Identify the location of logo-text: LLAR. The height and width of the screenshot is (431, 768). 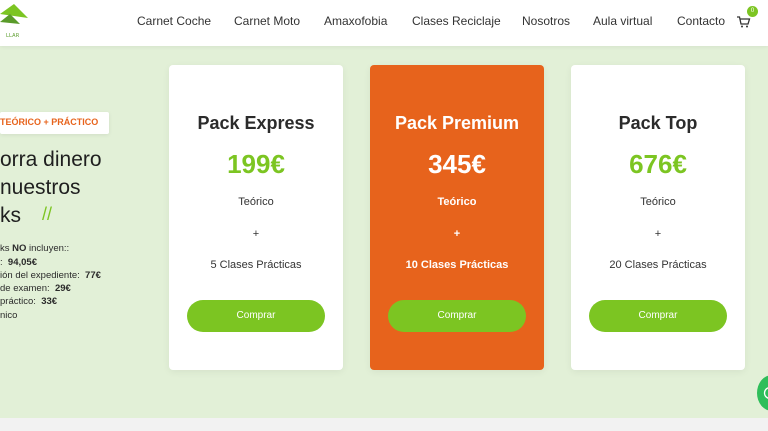
(13, 36).